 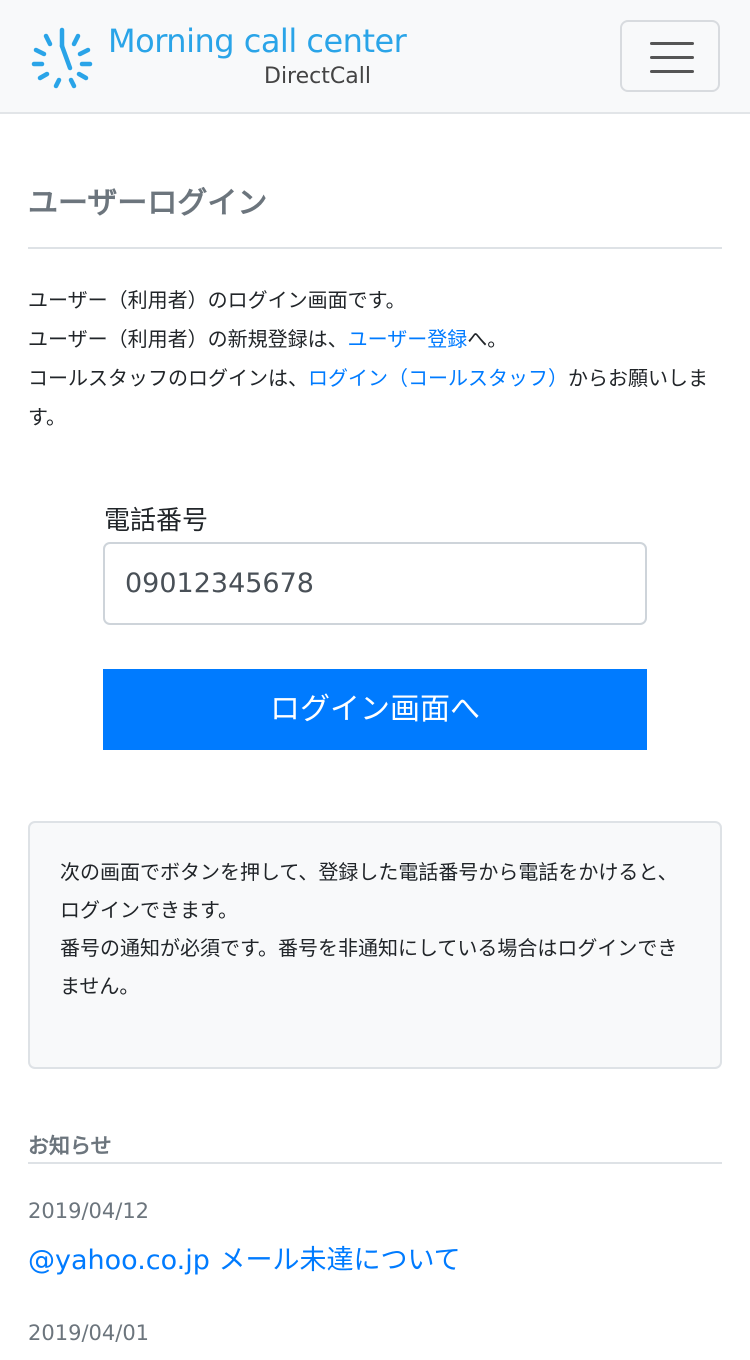 What do you see at coordinates (375, 709) in the screenshot?
I see `login-submit-button: ログイン画面へ` at bounding box center [375, 709].